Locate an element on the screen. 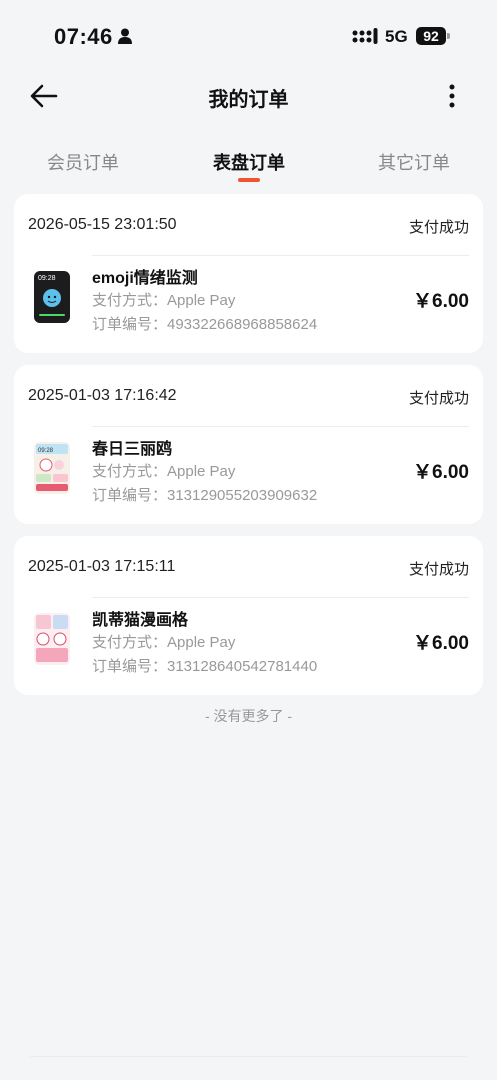 The height and width of the screenshot is (1080, 497). product-name: emoji情绪监测 is located at coordinates (145, 278).